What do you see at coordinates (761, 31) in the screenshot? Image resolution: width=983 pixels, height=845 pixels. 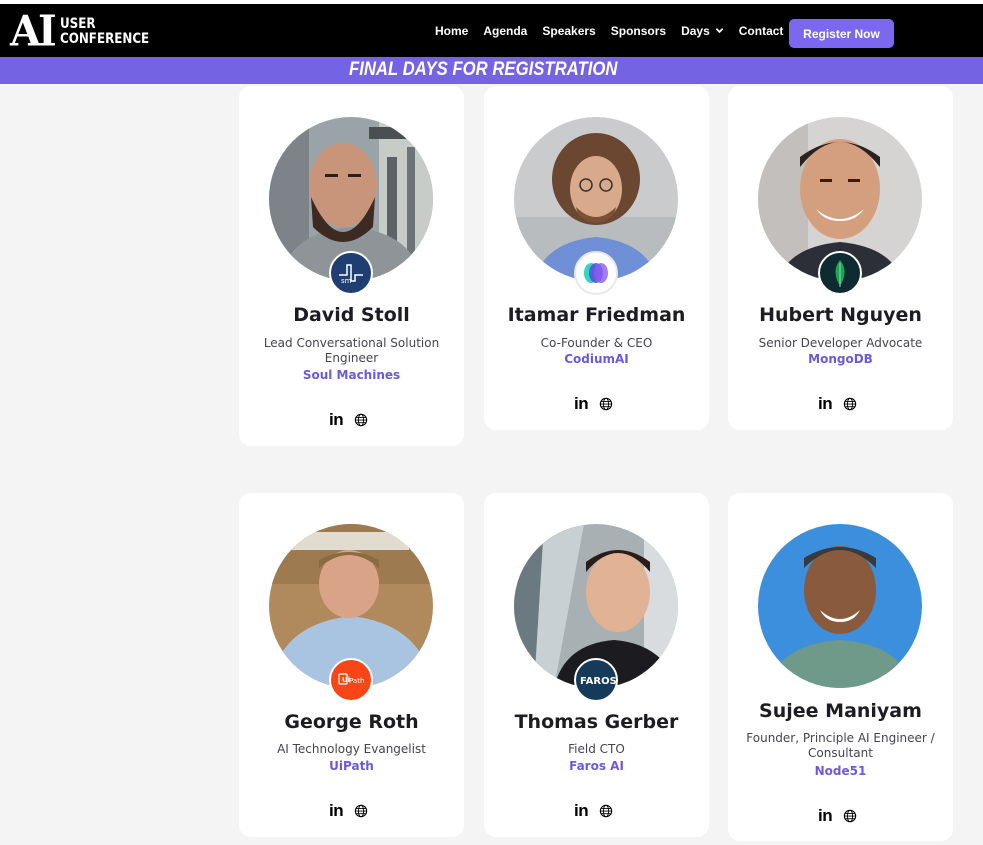 I see `nav-contact: Contact` at bounding box center [761, 31].